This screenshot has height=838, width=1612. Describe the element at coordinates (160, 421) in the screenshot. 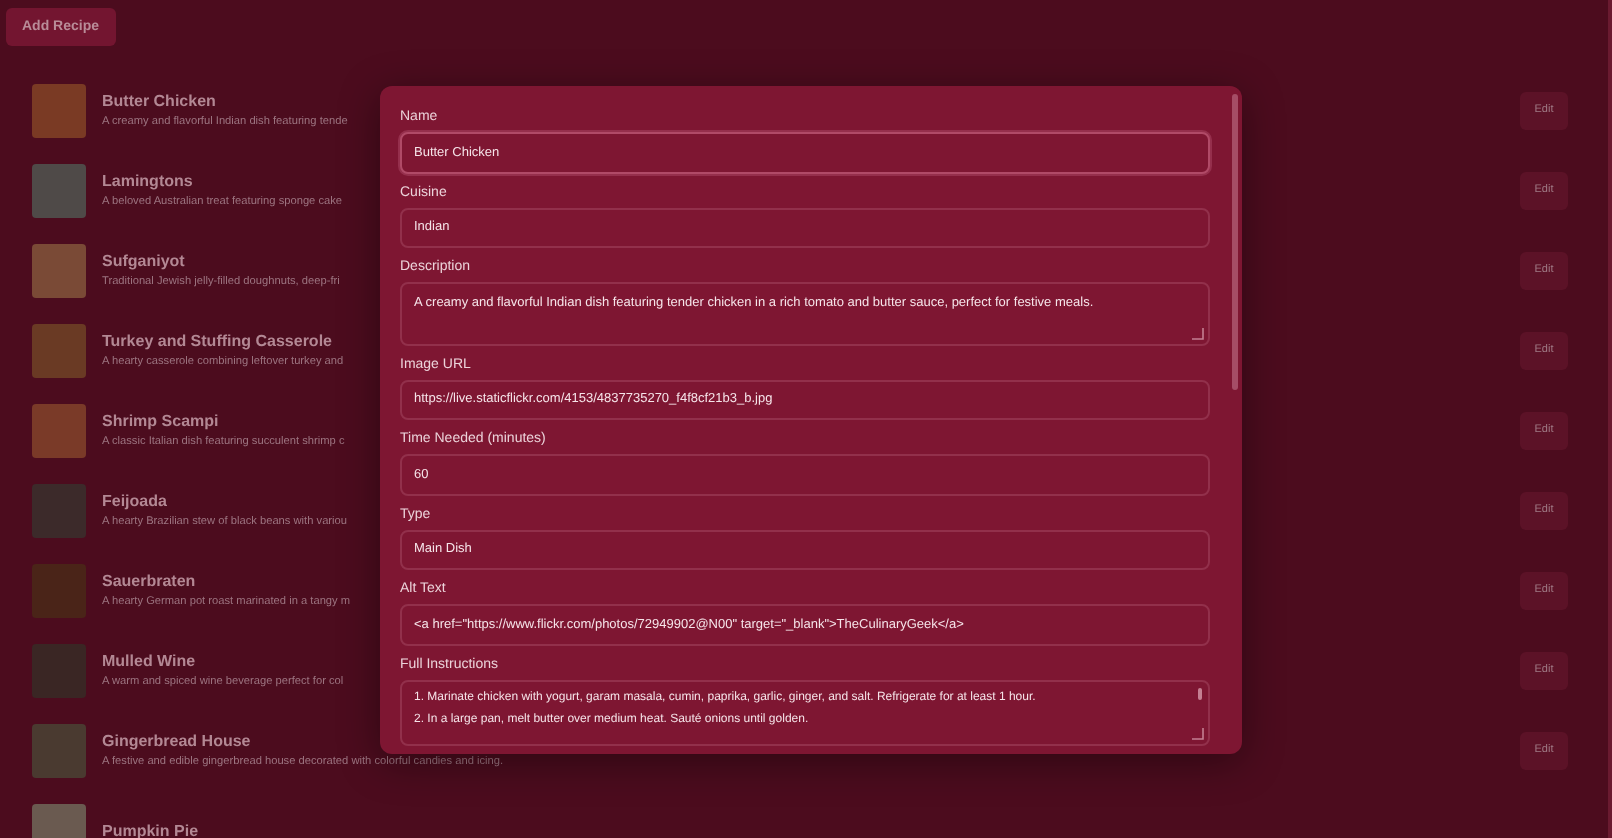

I see `recipe-title: Shrimp Scampi` at that location.